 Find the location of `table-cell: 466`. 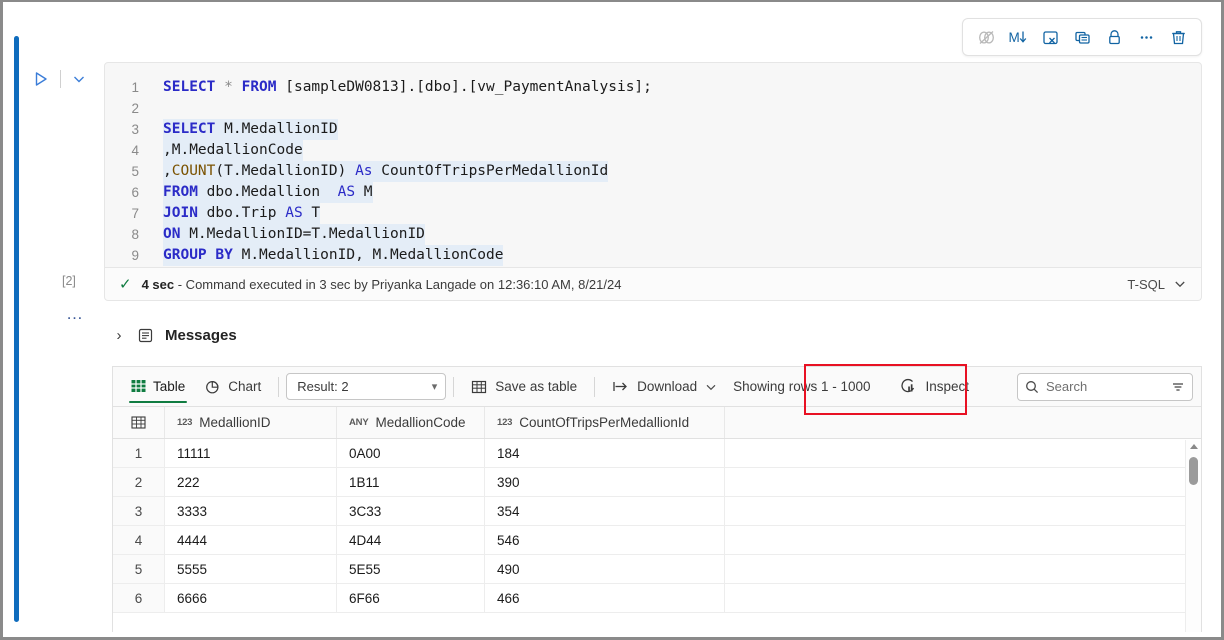

table-cell: 466 is located at coordinates (605, 598).